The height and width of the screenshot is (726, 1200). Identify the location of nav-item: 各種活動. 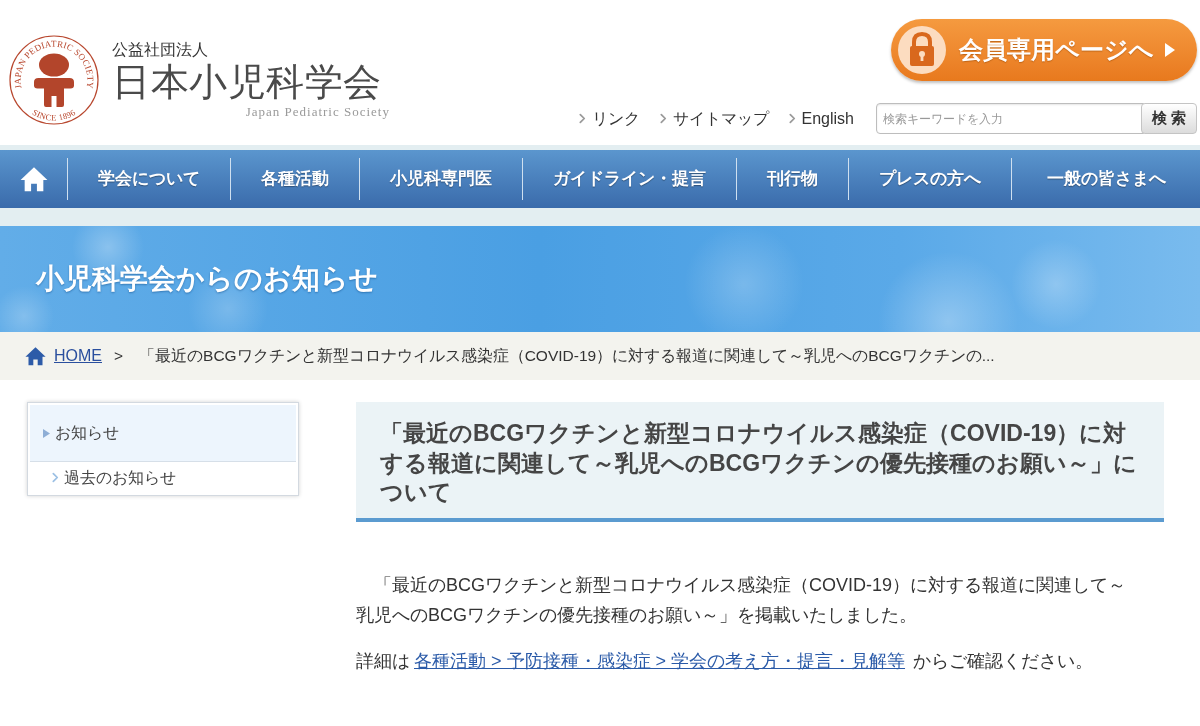
(295, 179).